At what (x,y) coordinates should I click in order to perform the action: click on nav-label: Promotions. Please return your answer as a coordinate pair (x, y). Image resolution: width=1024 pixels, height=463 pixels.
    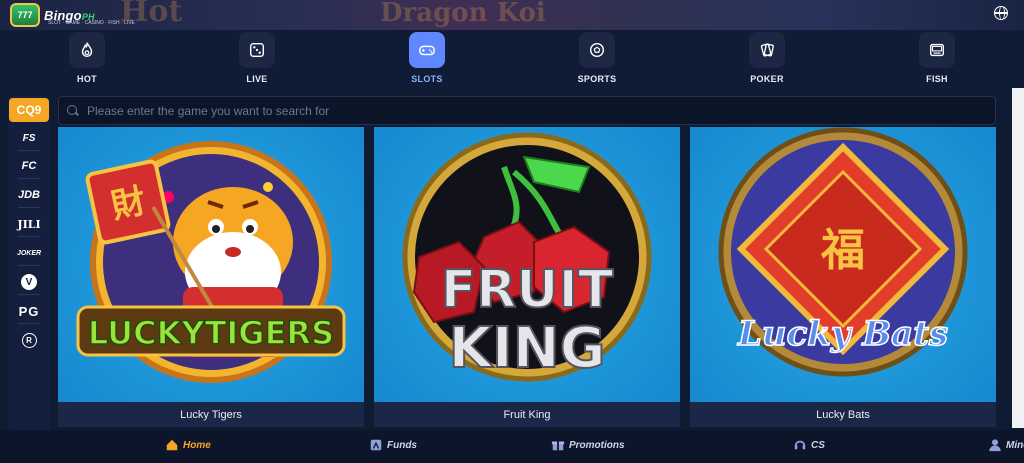
    Looking at the image, I should click on (597, 445).